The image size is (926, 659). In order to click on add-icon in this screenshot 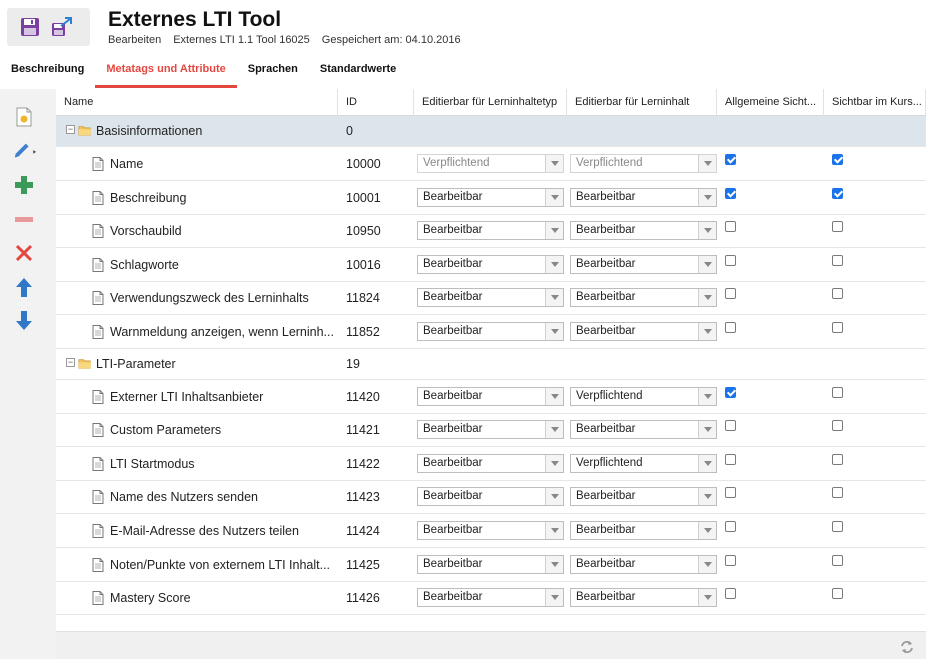, I will do `click(24, 185)`.